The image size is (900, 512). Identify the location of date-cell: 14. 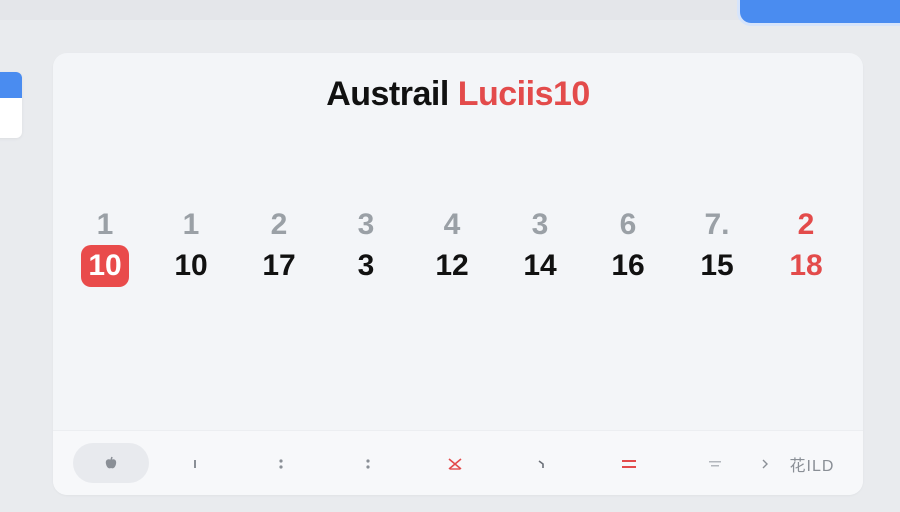
(540, 266).